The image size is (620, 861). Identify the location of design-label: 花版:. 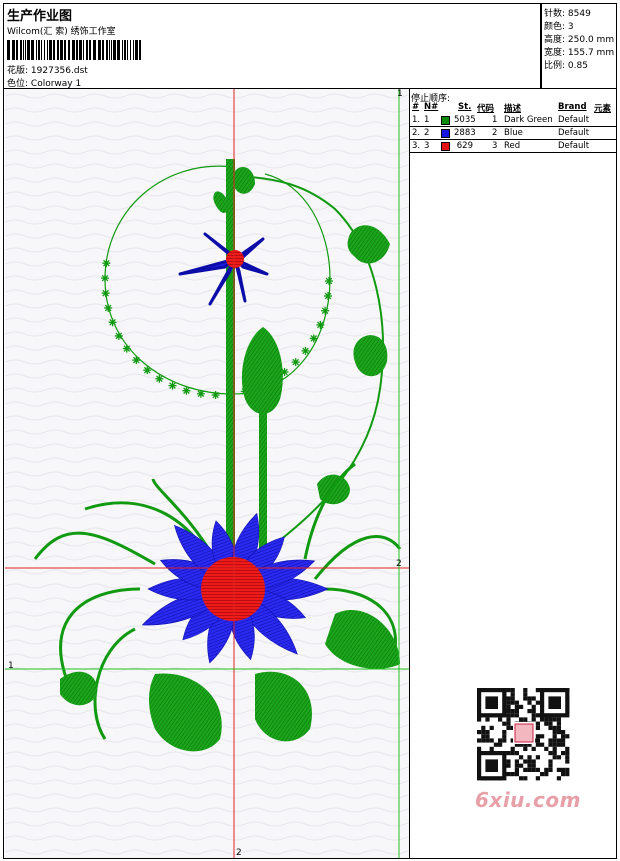
(18, 71).